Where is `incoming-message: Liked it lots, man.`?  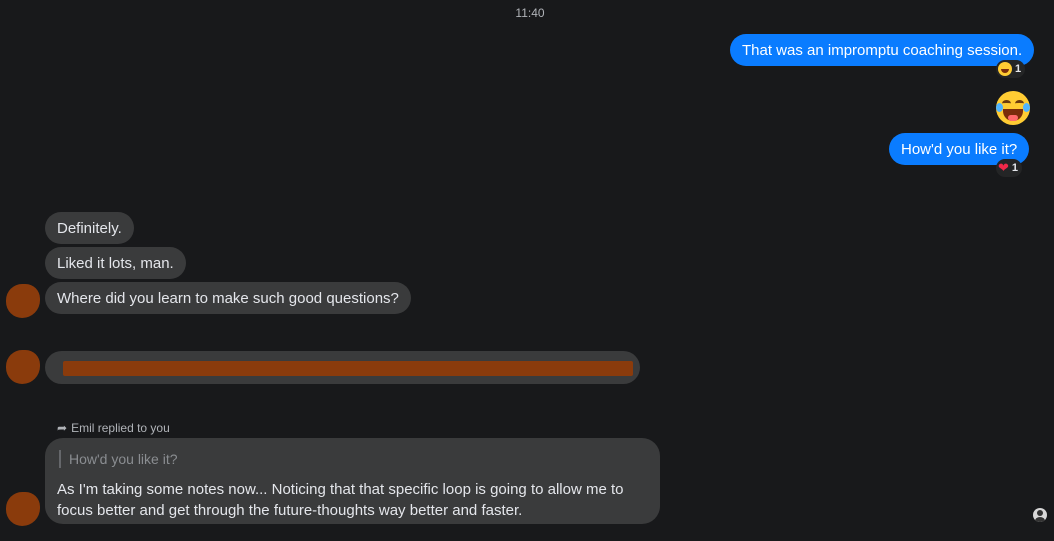 incoming-message: Liked it lots, man. is located at coordinates (115, 263).